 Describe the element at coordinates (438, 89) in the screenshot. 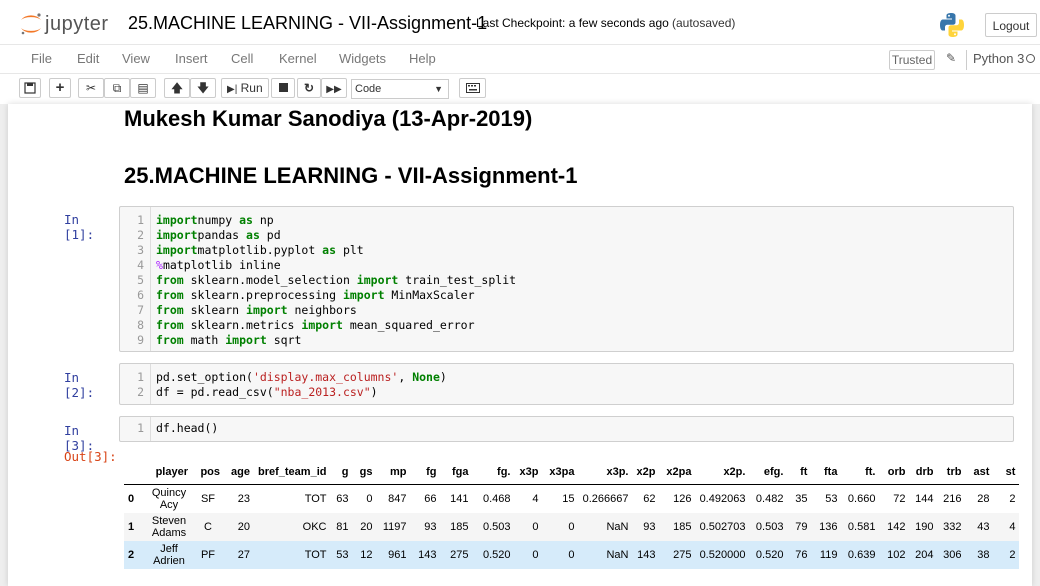

I see `caret-down-icon: ▼` at that location.